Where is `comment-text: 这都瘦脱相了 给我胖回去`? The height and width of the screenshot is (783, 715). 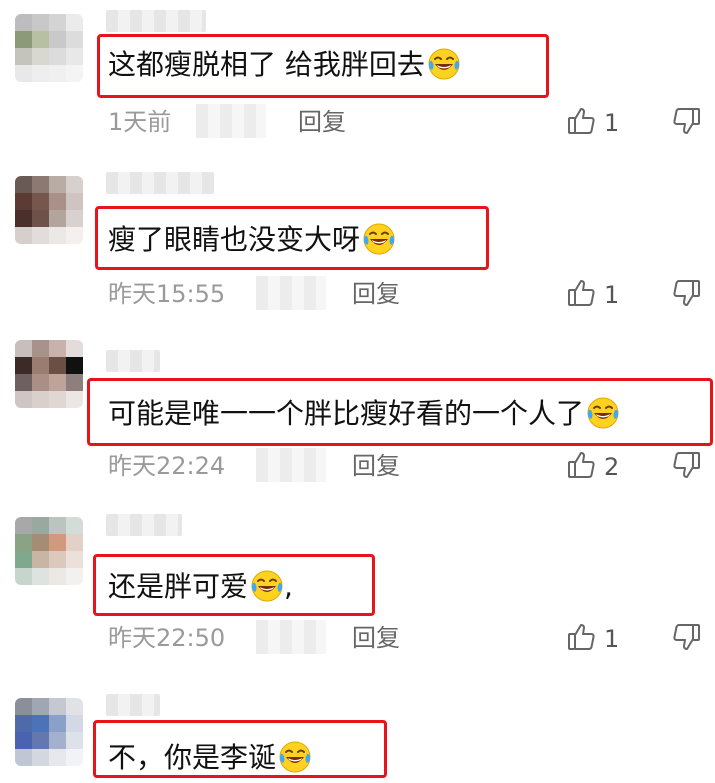 comment-text: 这都瘦脱相了 给我胖回去 is located at coordinates (284, 65).